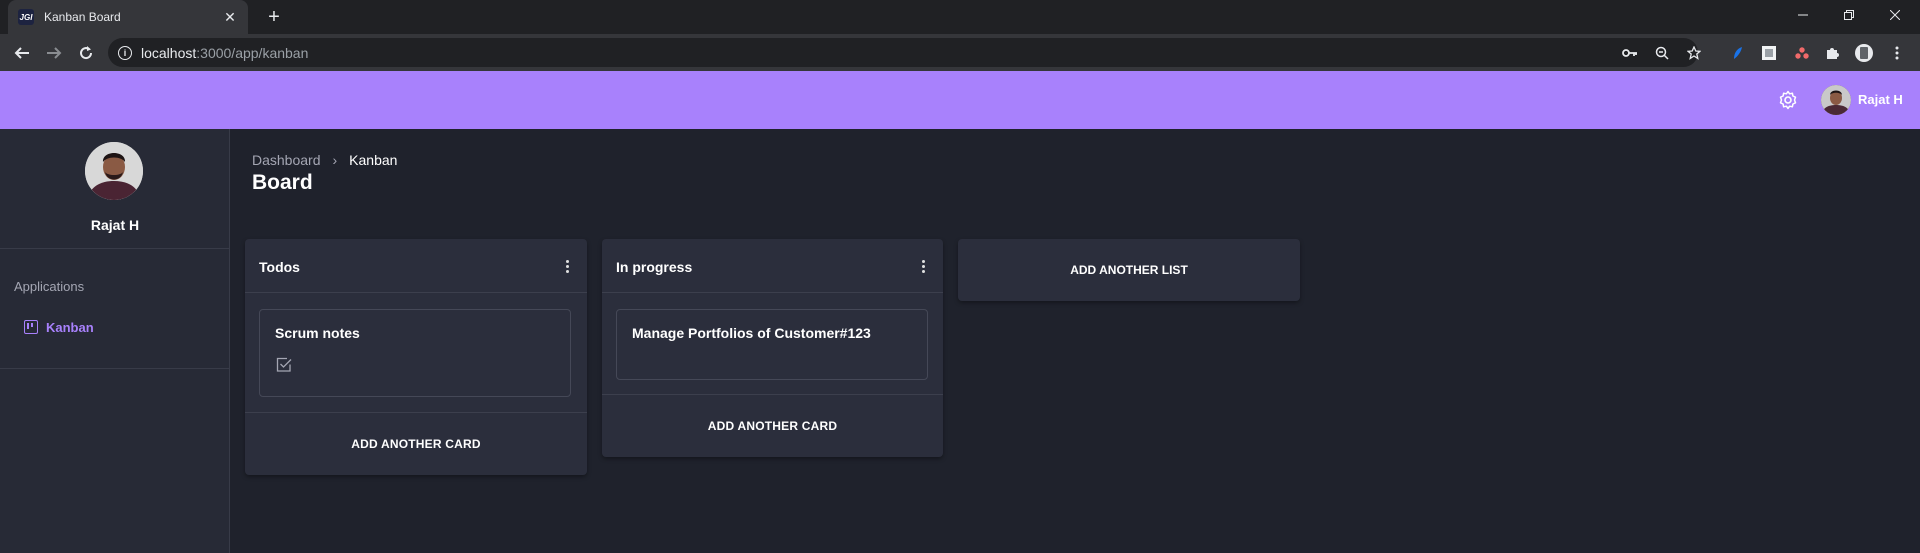 Image resolution: width=1920 pixels, height=553 pixels. What do you see at coordinates (31, 327) in the screenshot?
I see `kanban-icon` at bounding box center [31, 327].